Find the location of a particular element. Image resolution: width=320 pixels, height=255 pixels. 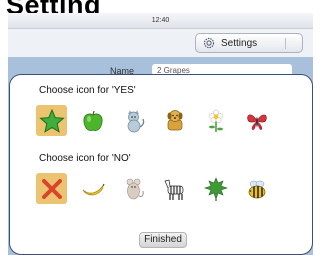

settings-button: Settings is located at coordinates (249, 43).